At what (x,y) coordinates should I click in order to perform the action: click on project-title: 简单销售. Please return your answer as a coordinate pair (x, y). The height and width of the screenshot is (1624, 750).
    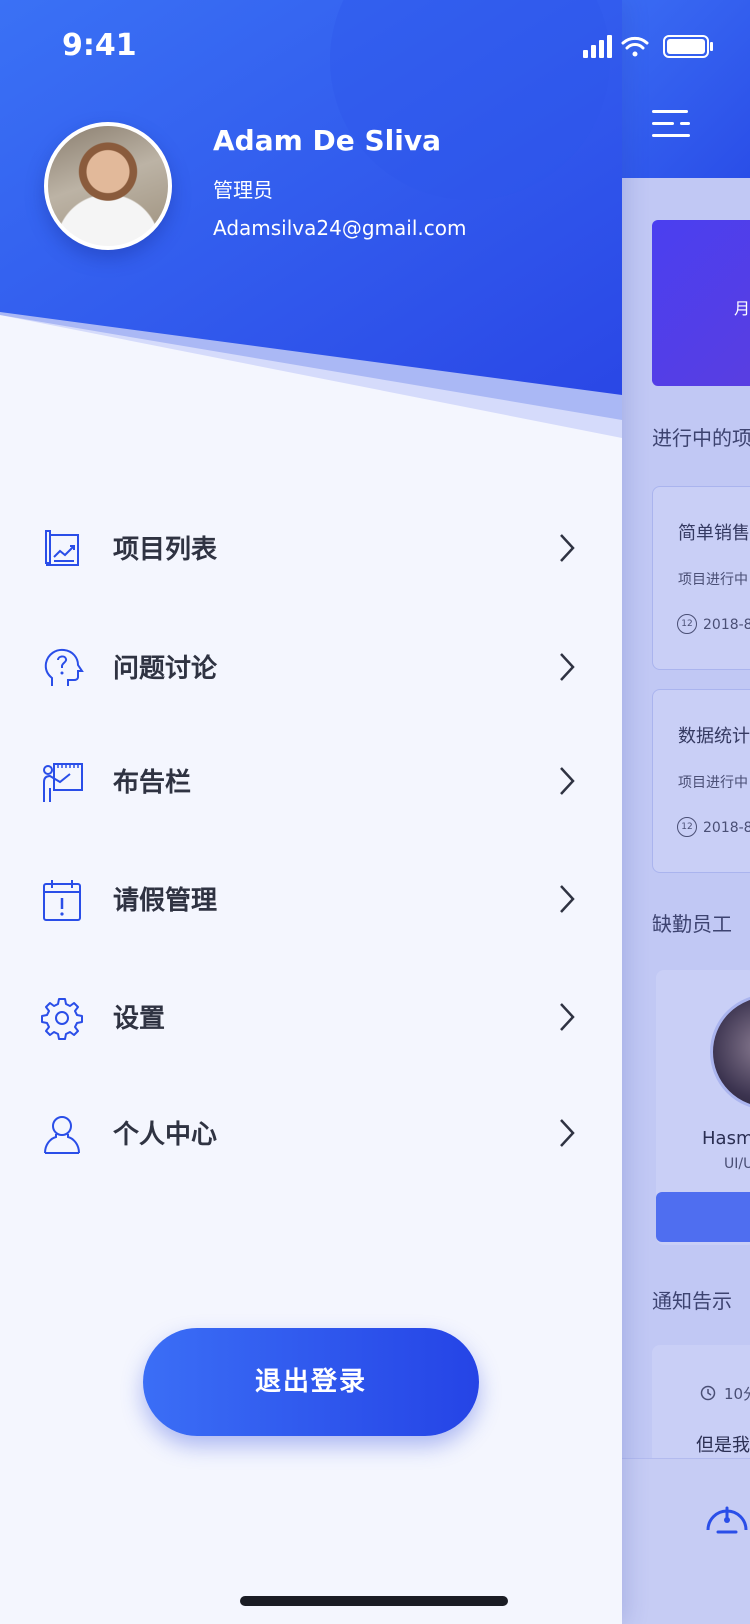
    Looking at the image, I should click on (714, 533).